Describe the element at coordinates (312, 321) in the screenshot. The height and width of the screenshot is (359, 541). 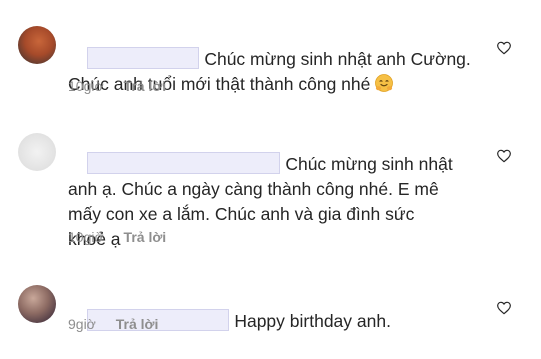
I see `comment-line: Happy birthday anh.` at that location.